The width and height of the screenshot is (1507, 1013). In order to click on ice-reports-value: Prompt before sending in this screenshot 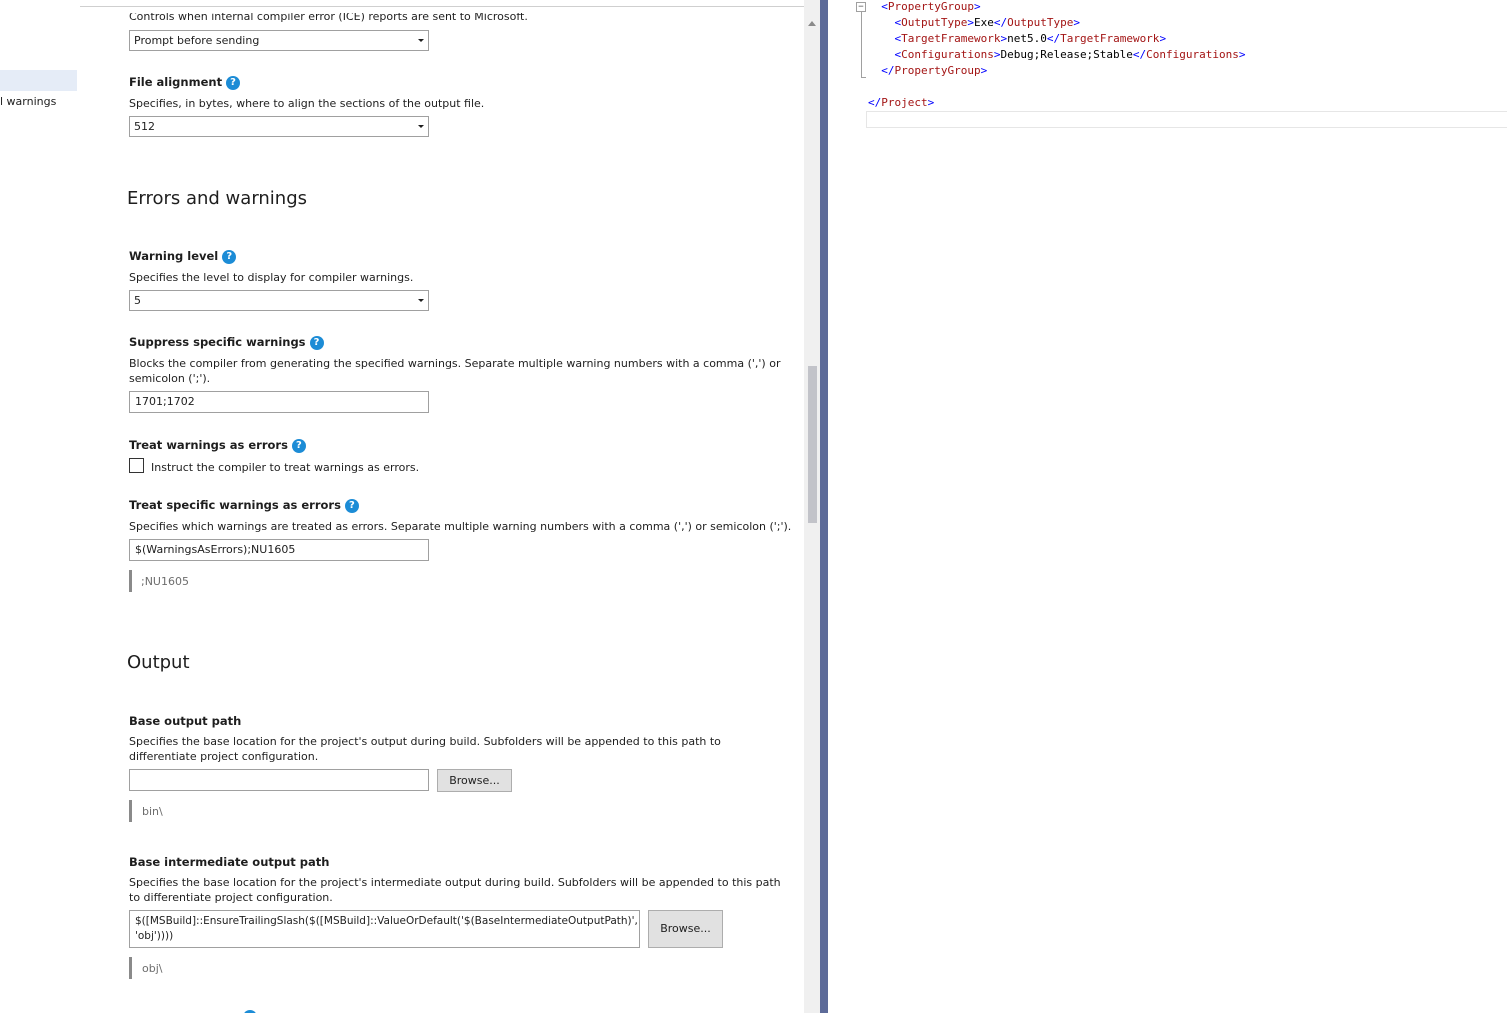, I will do `click(197, 40)`.